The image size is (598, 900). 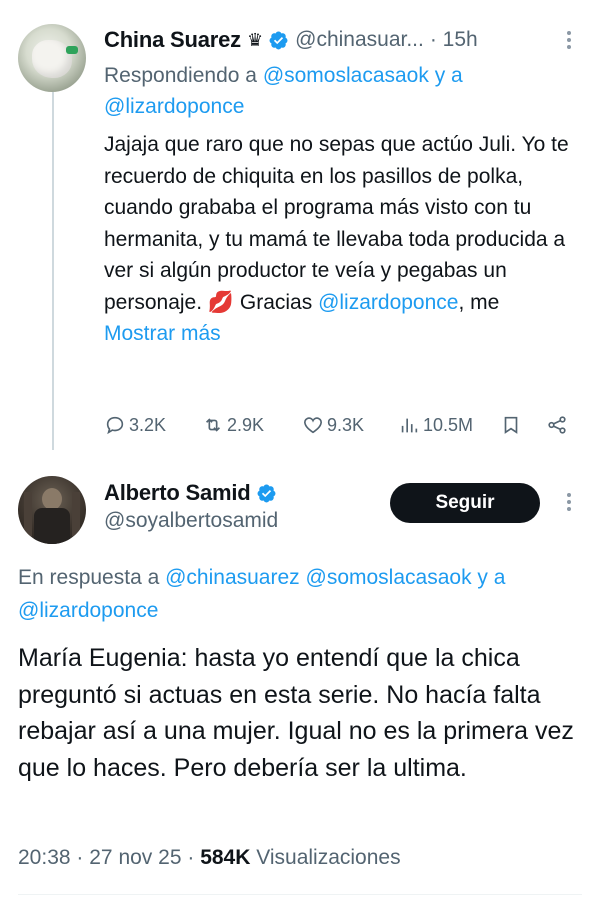 What do you see at coordinates (479, 302) in the screenshot?
I see `tweet-text-part: , me` at bounding box center [479, 302].